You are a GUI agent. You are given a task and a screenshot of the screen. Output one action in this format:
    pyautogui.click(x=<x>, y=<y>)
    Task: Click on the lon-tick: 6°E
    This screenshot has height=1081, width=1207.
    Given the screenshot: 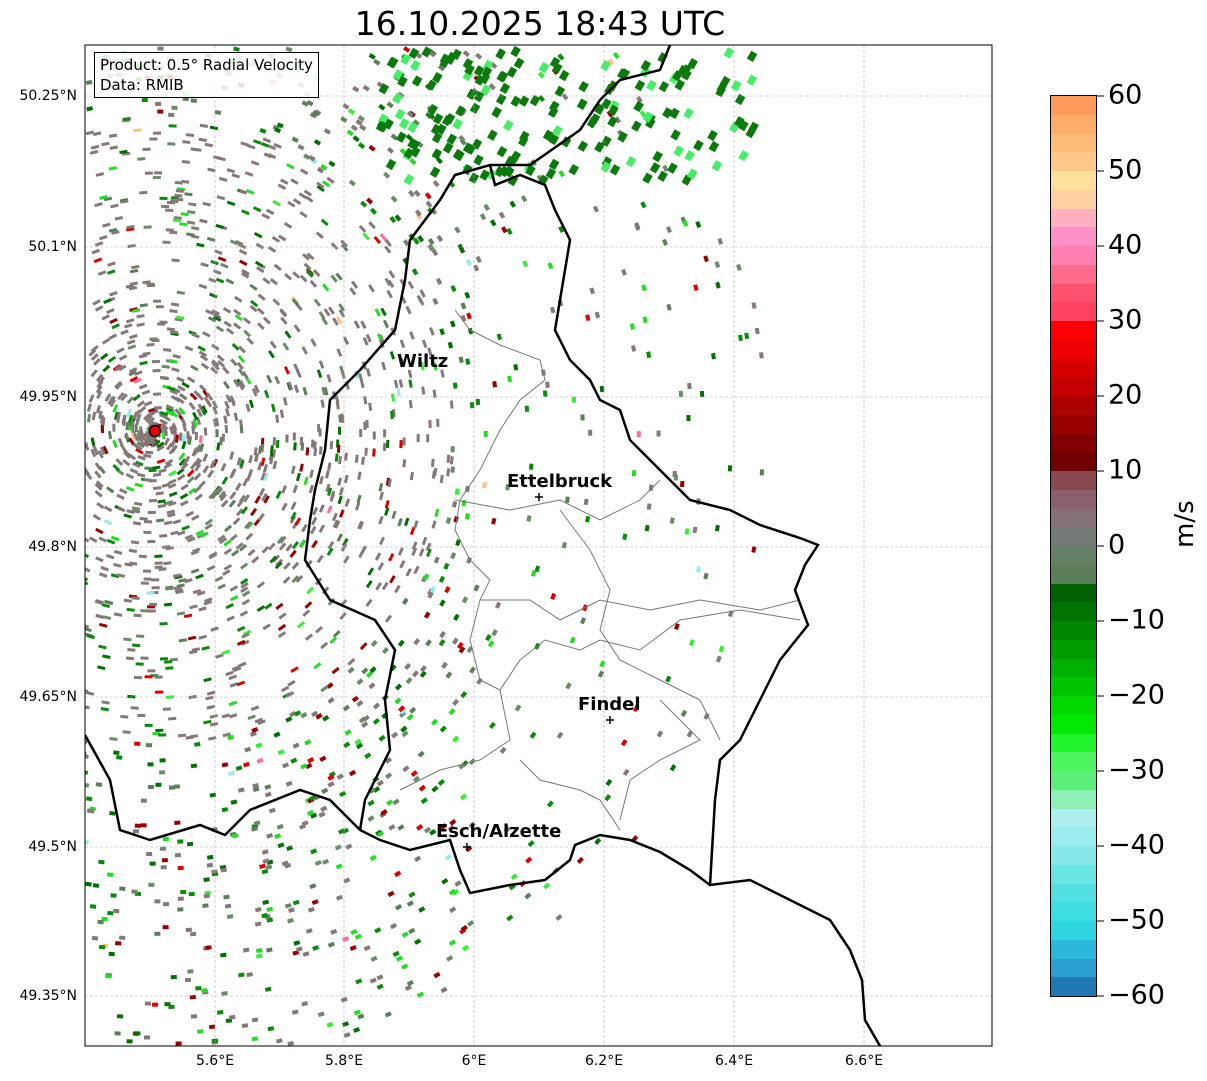 What is the action you would take?
    pyautogui.click(x=474, y=1061)
    